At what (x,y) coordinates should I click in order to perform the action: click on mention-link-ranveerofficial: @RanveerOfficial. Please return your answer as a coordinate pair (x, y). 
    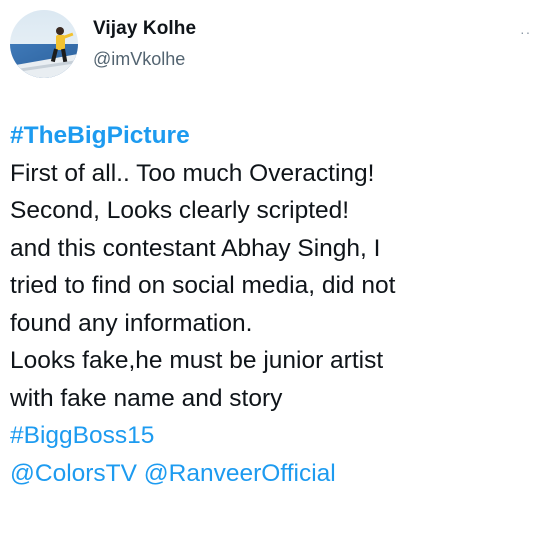
    Looking at the image, I should click on (240, 473).